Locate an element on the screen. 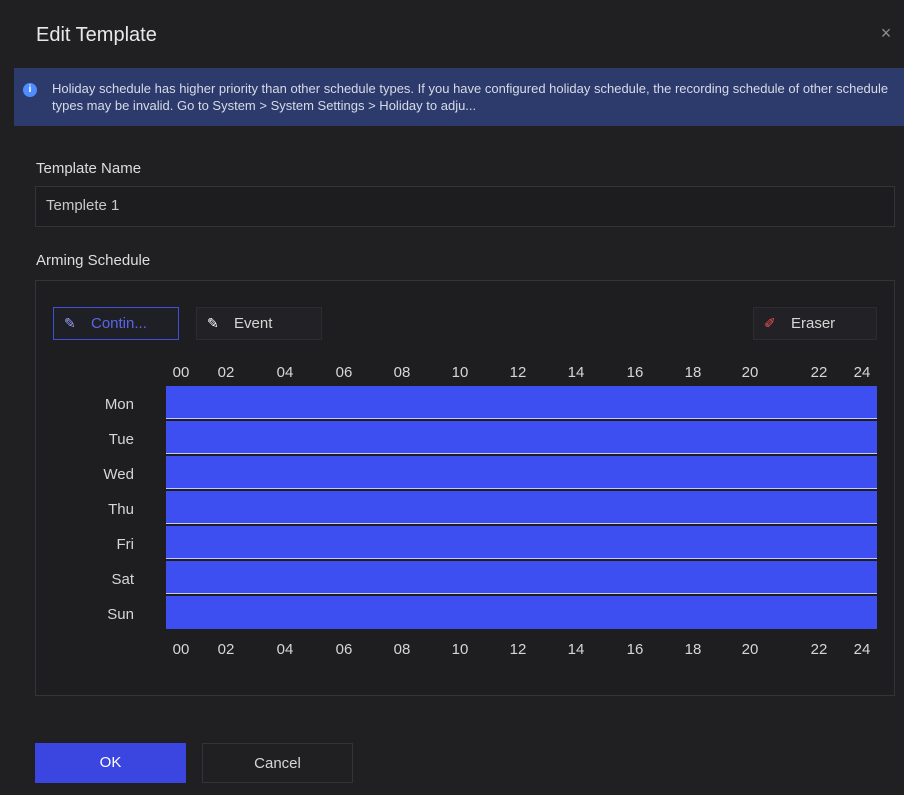 This screenshot has height=795, width=904. day-label: Tue is located at coordinates (121, 439).